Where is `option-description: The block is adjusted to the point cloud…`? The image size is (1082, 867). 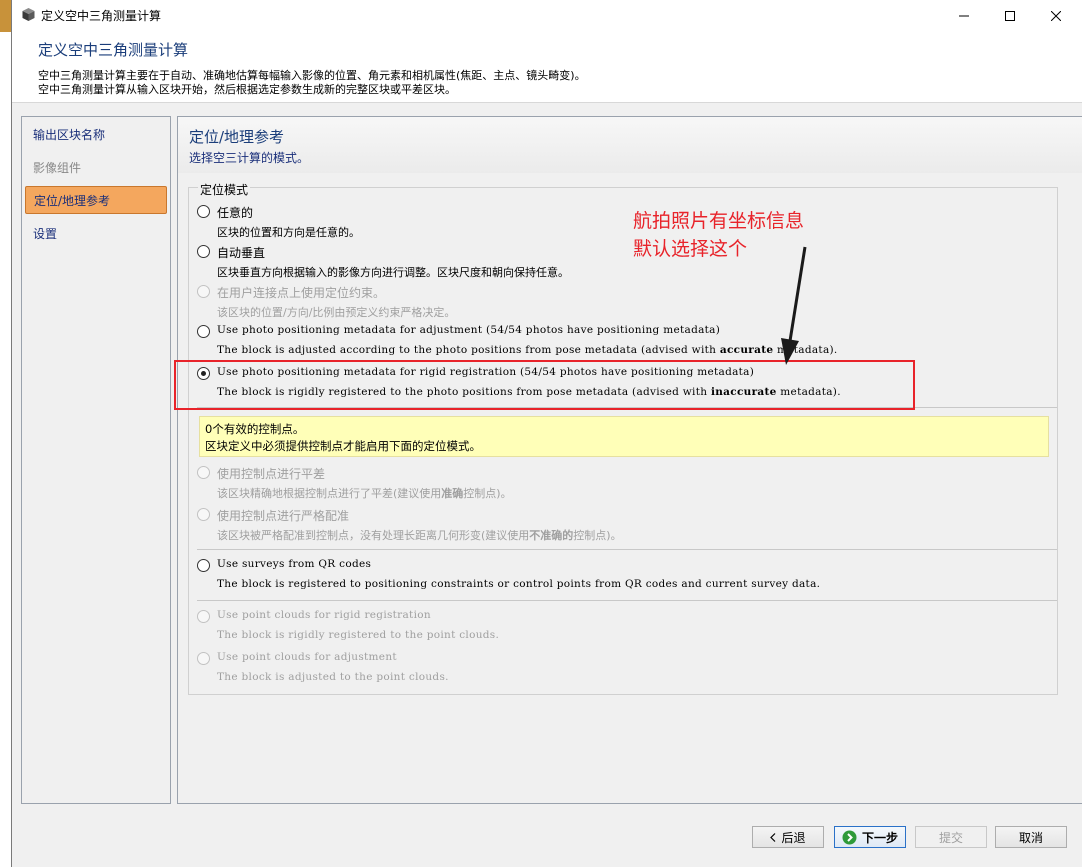 option-description: The block is adjusted to the point cloud… is located at coordinates (333, 677).